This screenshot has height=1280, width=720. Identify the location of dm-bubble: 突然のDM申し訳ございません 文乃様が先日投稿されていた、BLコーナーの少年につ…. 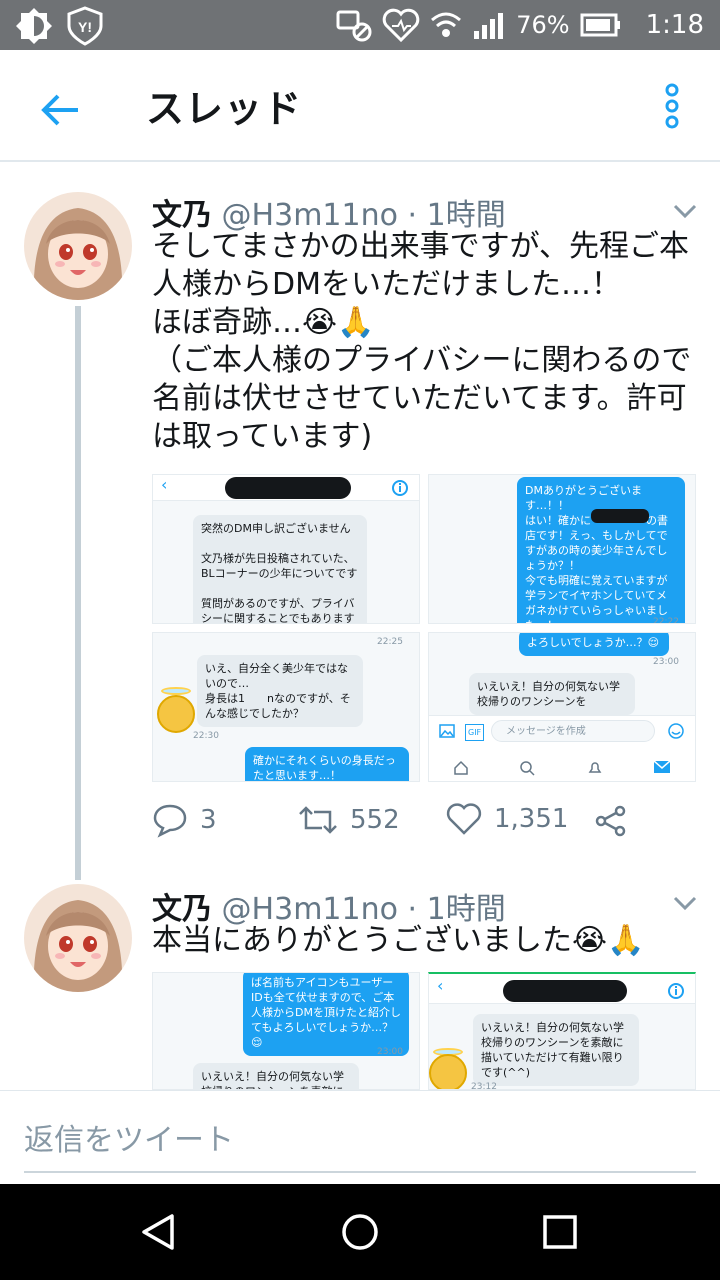
(280, 569).